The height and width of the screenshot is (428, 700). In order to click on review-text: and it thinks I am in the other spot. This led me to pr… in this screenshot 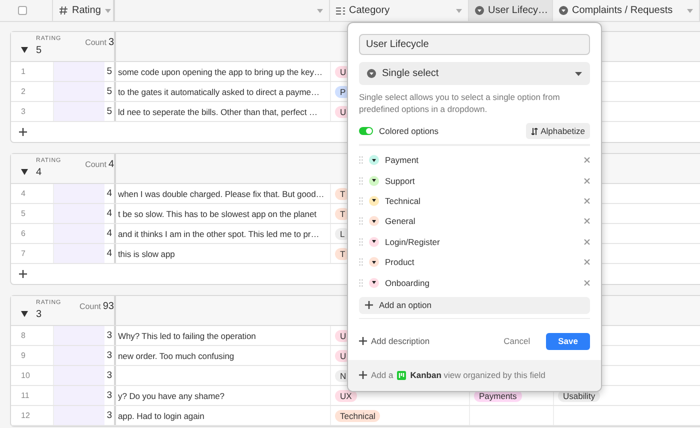, I will do `click(219, 233)`.